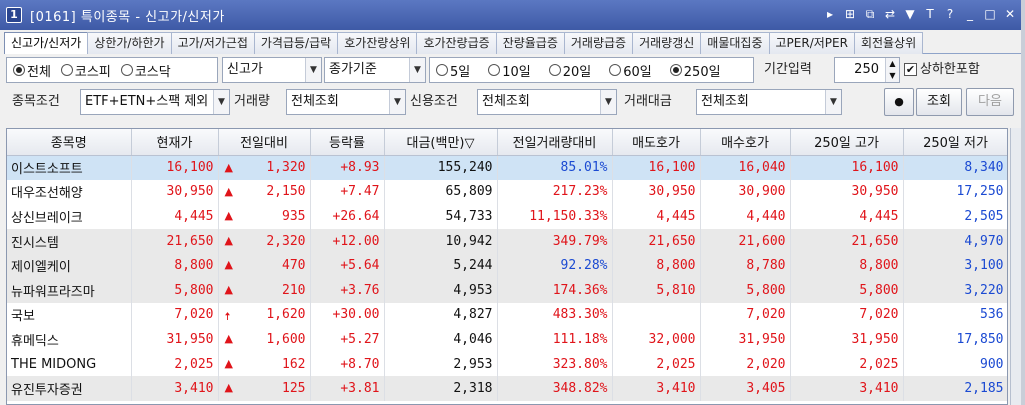 The width and height of the screenshot is (1025, 405). What do you see at coordinates (441, 216) in the screenshot?
I see `amount-cell: 54,733` at bounding box center [441, 216].